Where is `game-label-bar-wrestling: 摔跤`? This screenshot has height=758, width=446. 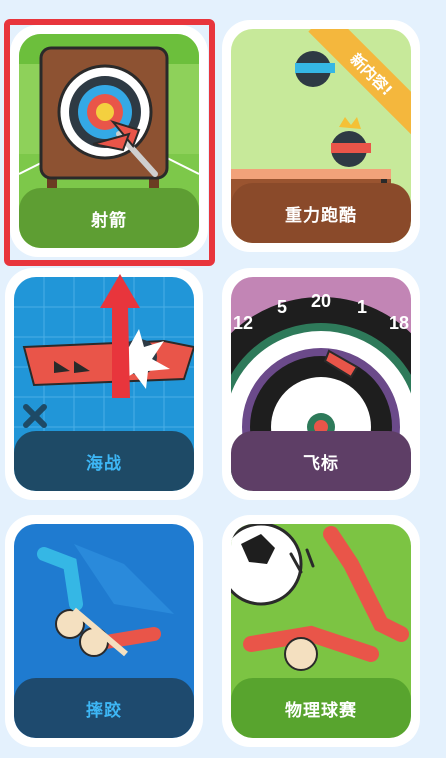
game-label-bar-wrestling: 摔跤 is located at coordinates (104, 708).